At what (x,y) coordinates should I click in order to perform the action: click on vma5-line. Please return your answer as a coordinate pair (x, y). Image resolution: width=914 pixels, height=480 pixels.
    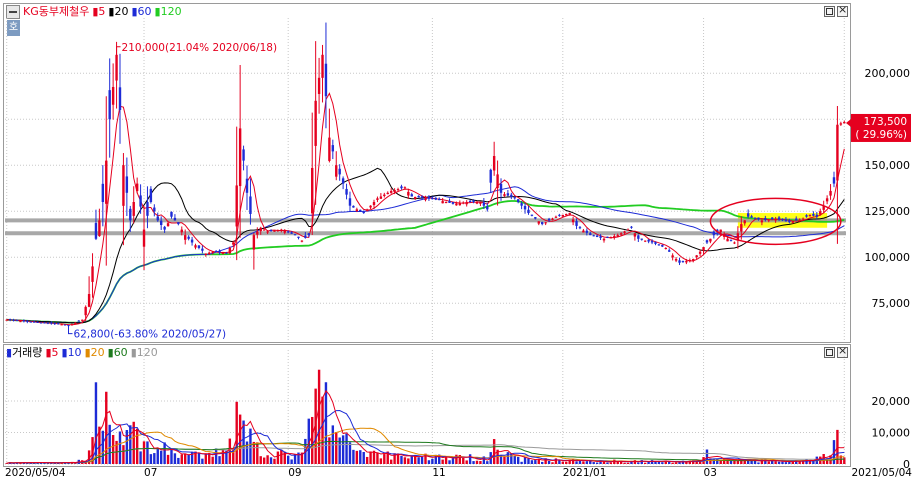
    Looking at the image, I should click on (425, 426).